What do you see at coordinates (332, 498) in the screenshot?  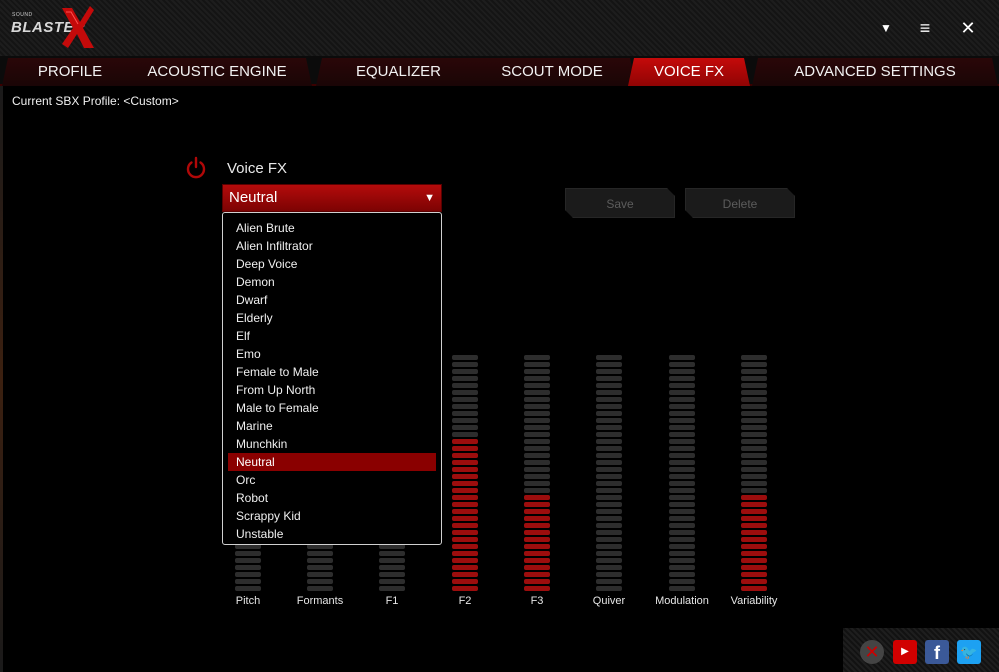 I see `voice-fx-option: Robot` at bounding box center [332, 498].